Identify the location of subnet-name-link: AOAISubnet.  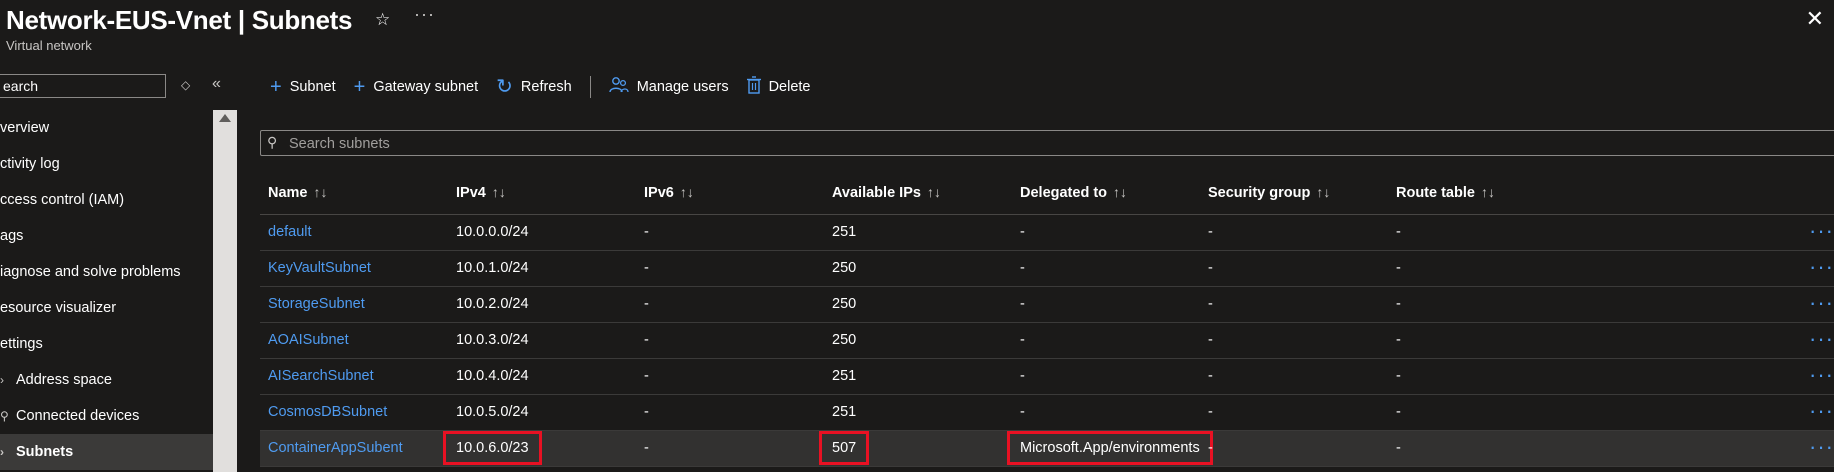
(308, 340).